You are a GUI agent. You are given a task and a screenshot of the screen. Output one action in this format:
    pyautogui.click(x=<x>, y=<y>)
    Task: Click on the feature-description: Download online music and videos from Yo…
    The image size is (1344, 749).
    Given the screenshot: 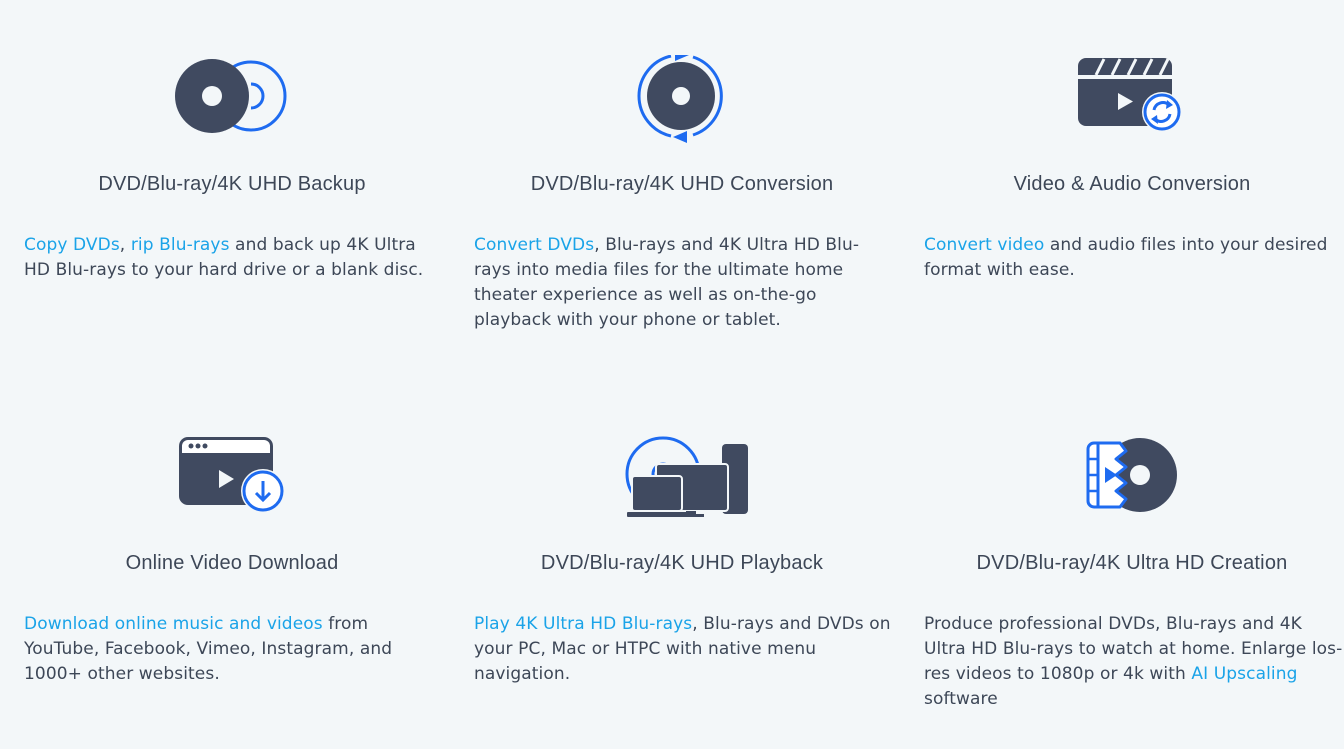 What is the action you would take?
    pyautogui.click(x=234, y=649)
    